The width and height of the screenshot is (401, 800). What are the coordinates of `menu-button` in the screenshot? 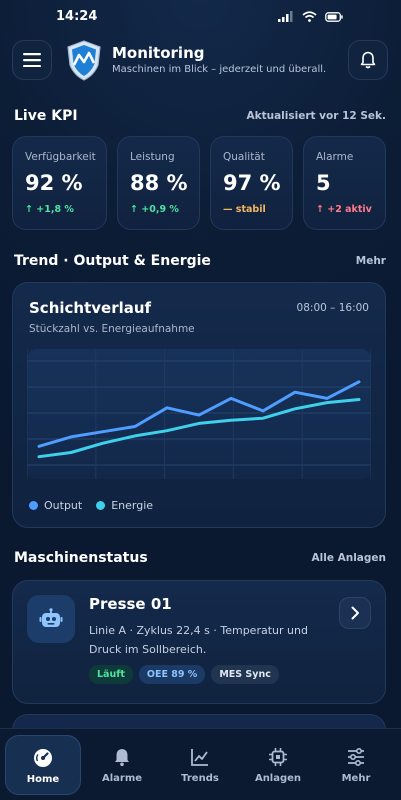 It's located at (32, 60).